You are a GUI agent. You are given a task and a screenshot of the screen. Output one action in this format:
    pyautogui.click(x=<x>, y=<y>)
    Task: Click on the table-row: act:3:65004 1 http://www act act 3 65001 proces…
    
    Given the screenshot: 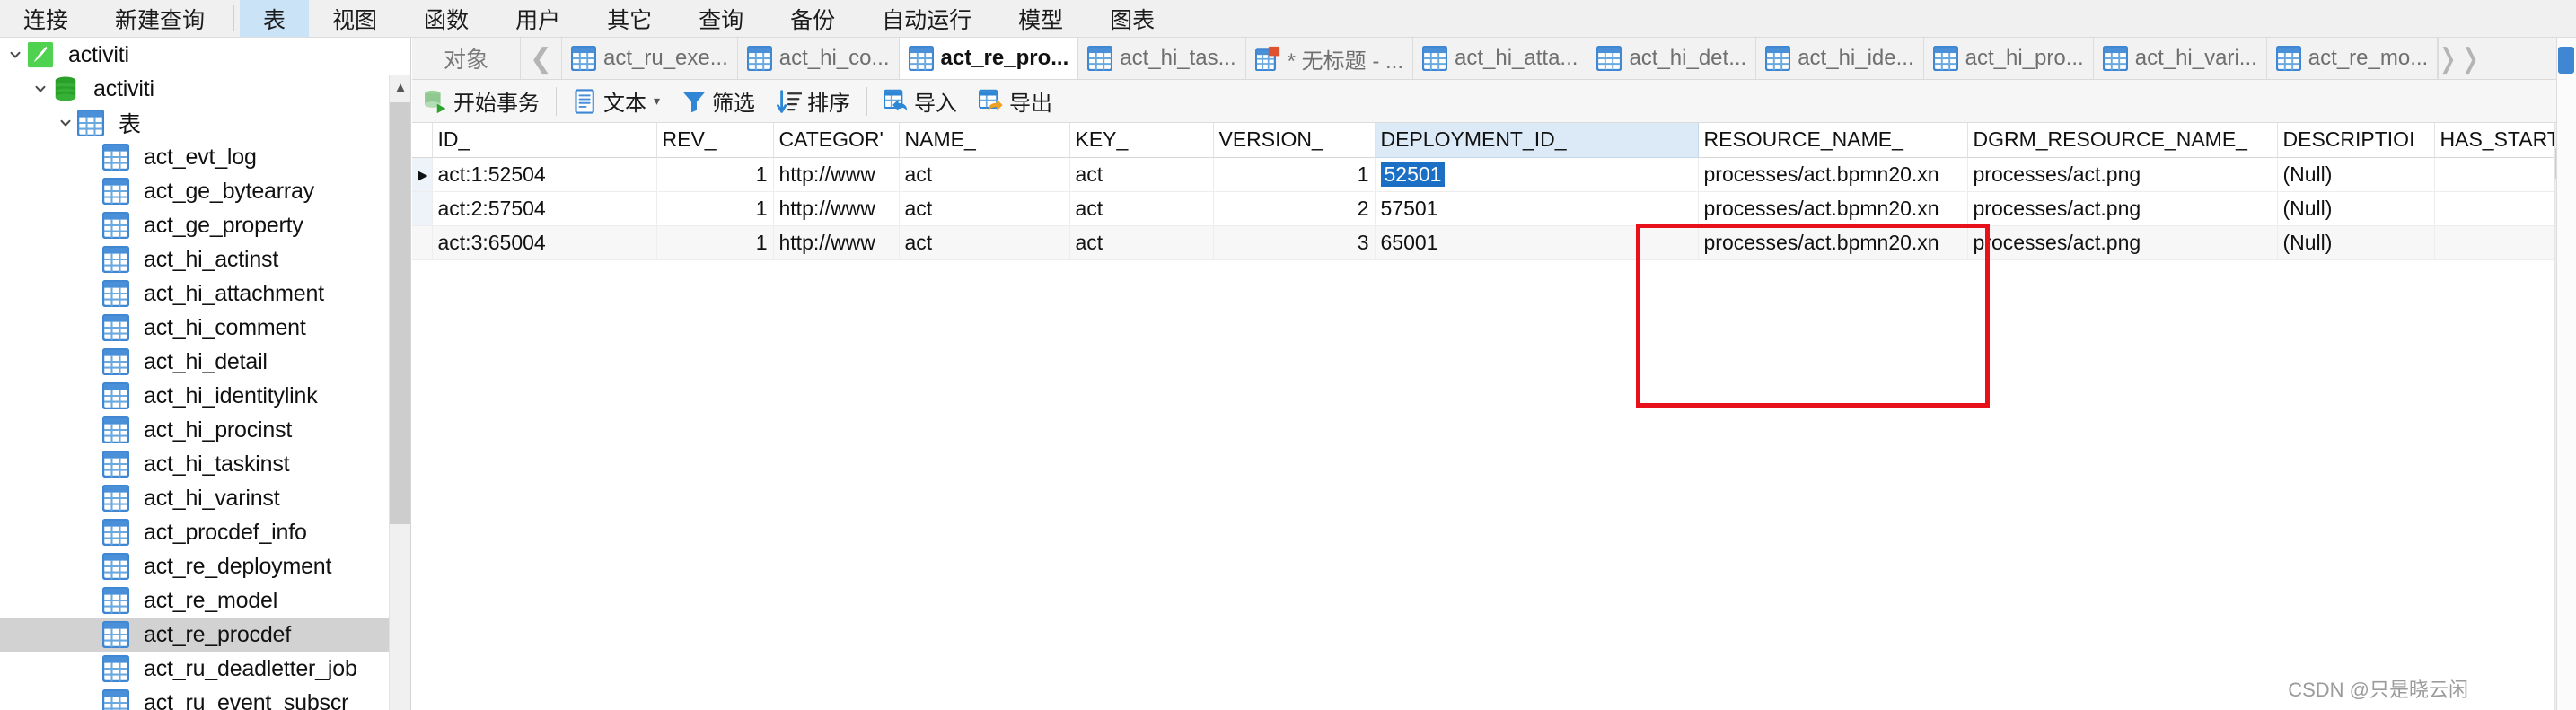 What is the action you would take?
    pyautogui.click(x=1494, y=242)
    